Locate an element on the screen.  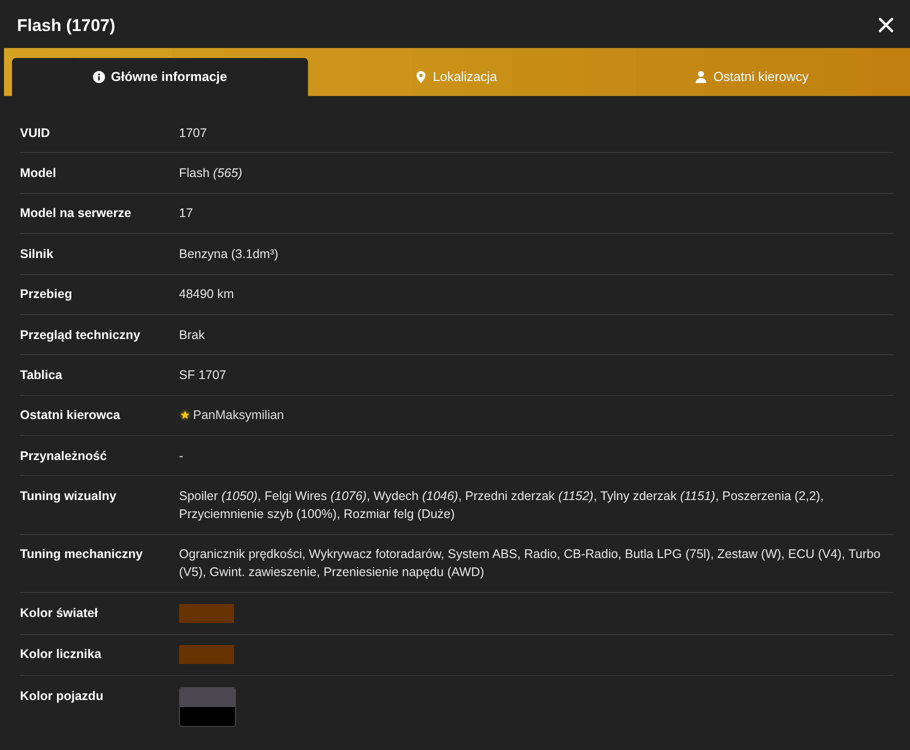
tab: Lokalizacja is located at coordinates (456, 77).